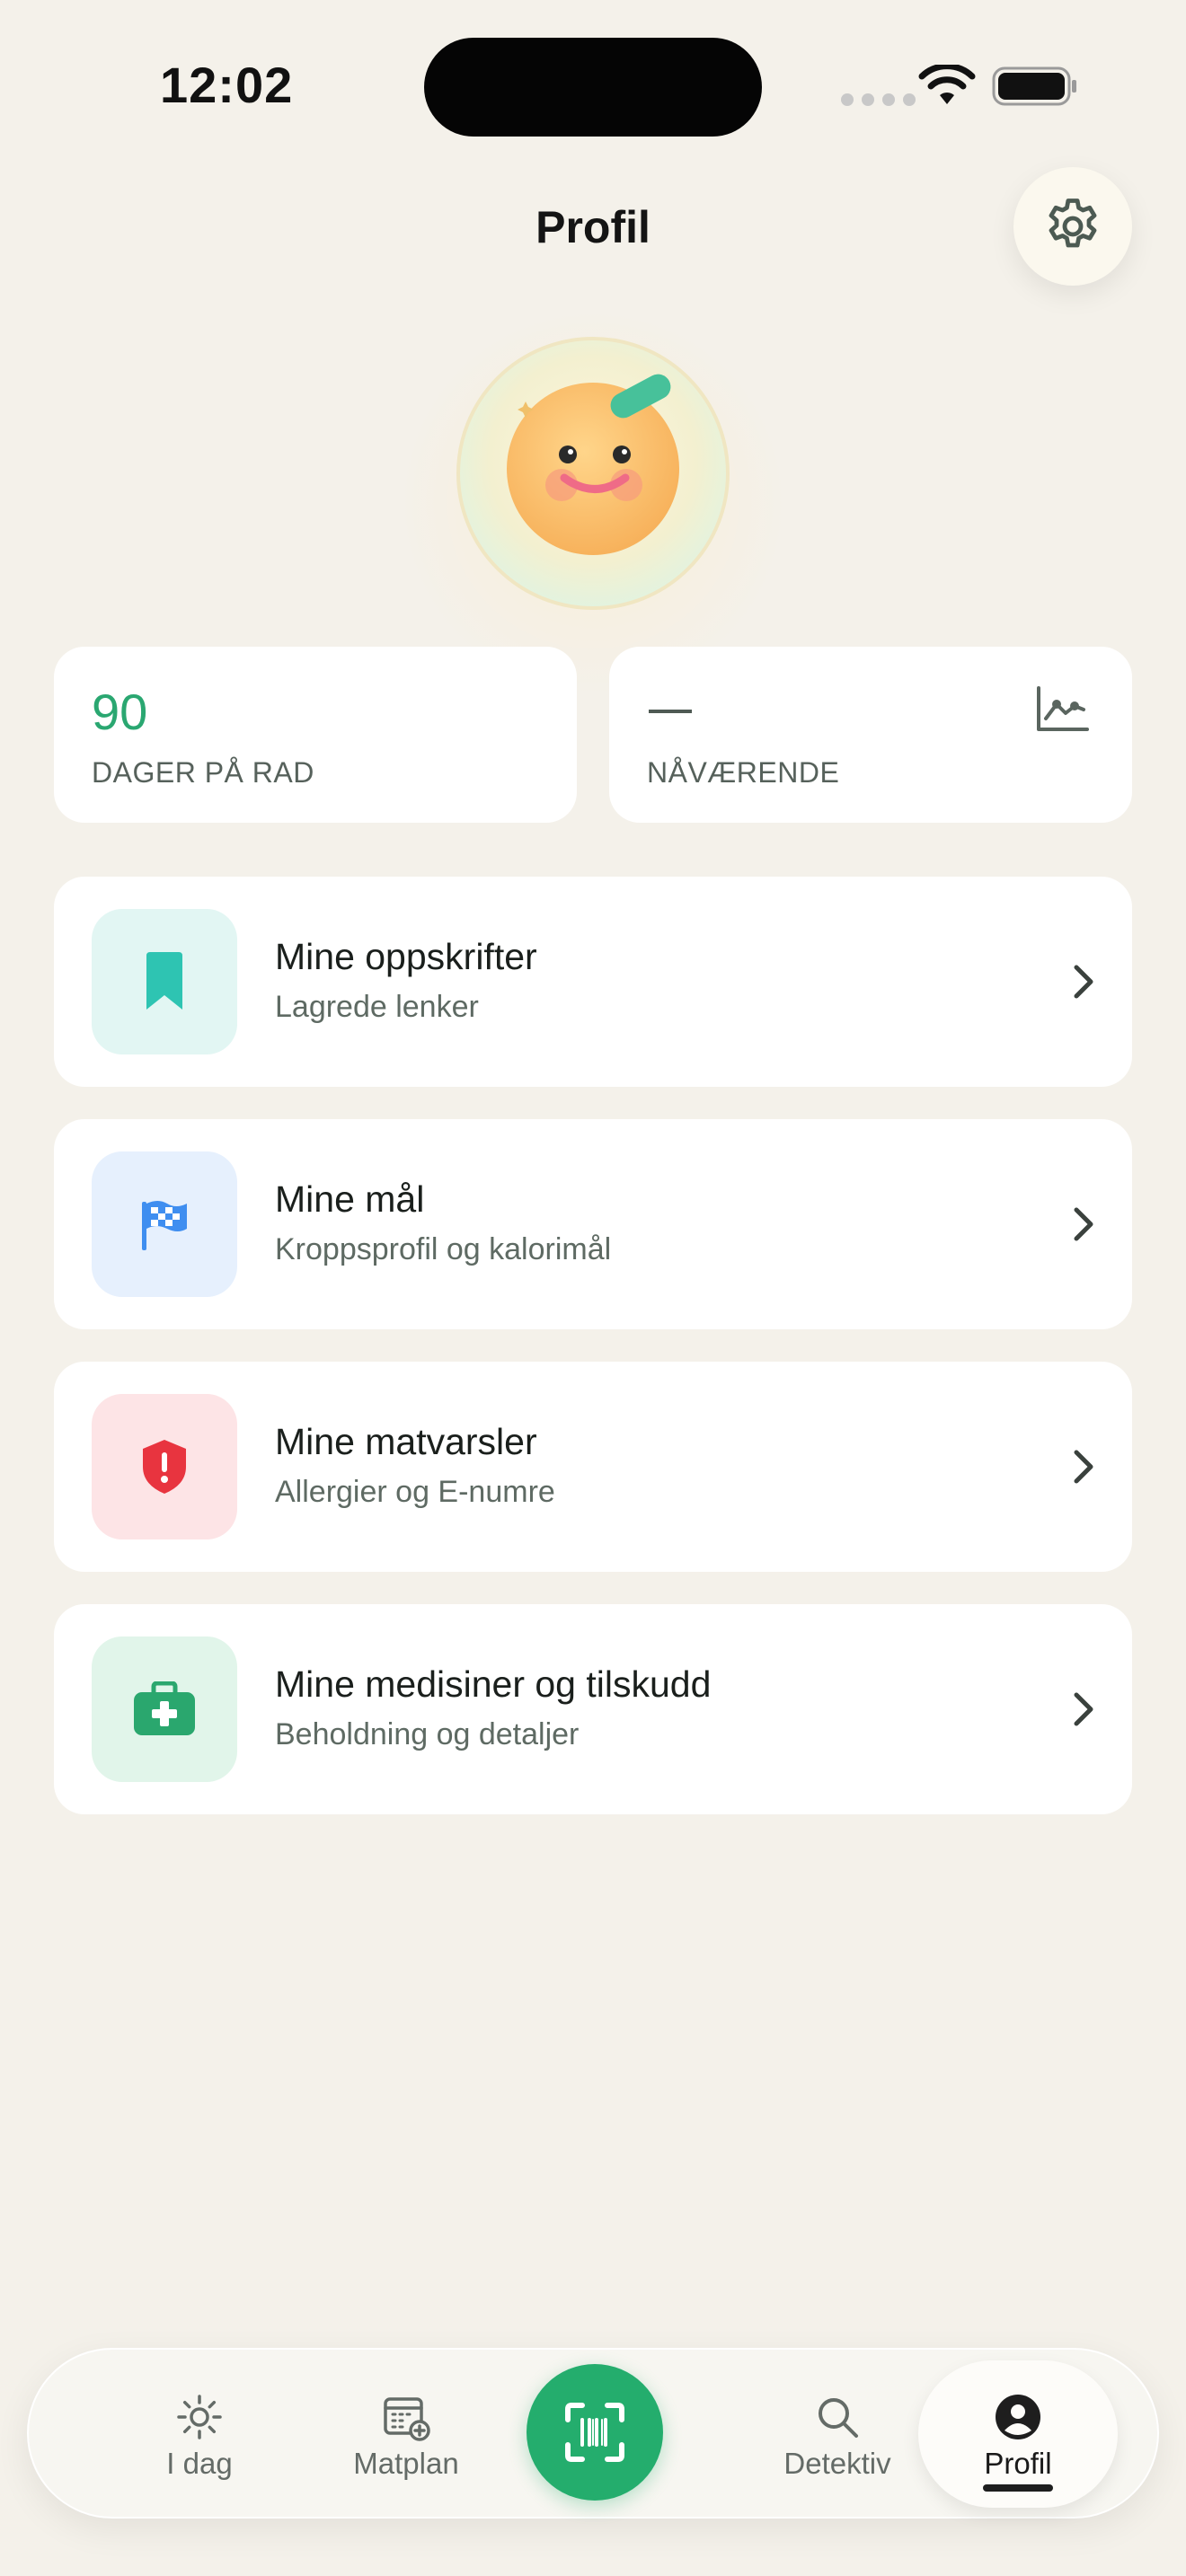 The image size is (1186, 2576). I want to click on person-icon, so click(1018, 2417).